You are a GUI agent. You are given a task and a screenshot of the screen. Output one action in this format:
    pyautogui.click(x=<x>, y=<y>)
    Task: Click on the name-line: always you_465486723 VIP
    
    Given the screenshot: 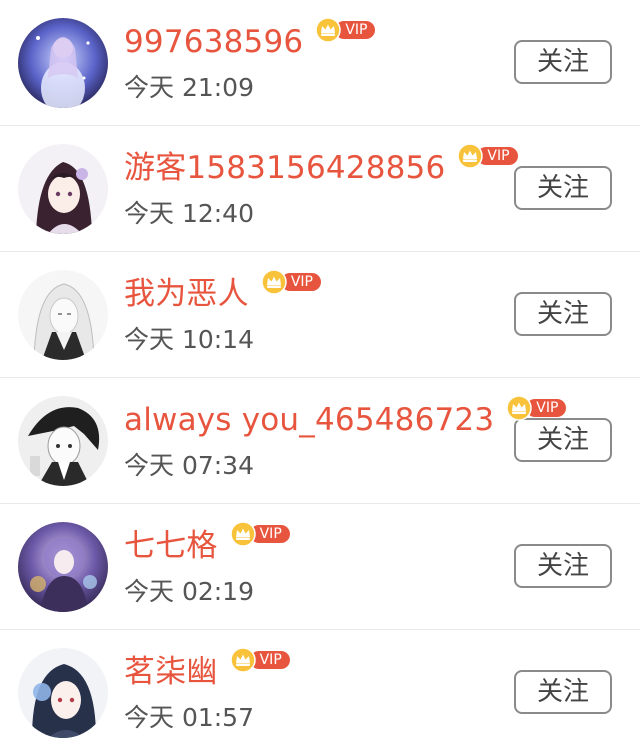 What is the action you would take?
    pyautogui.click(x=345, y=417)
    